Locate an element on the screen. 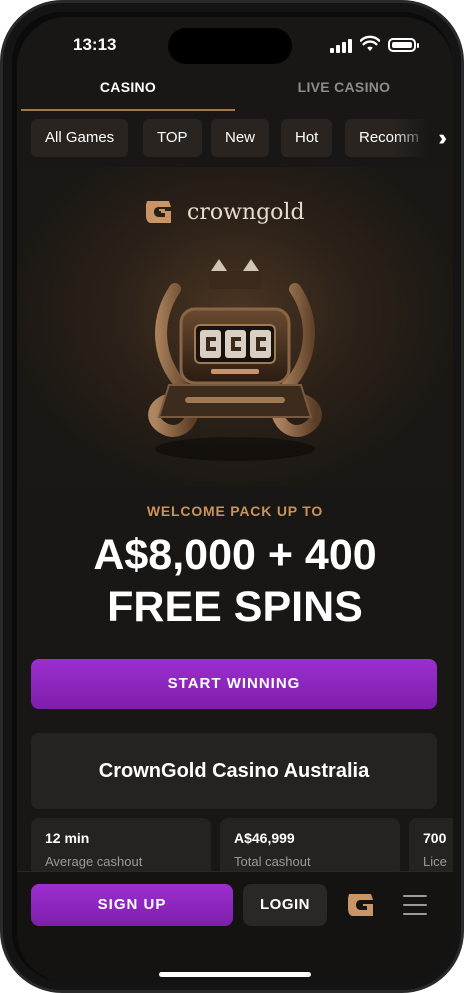 Image resolution: width=464 pixels, height=993 pixels. wifi-icon is located at coordinates (370, 43).